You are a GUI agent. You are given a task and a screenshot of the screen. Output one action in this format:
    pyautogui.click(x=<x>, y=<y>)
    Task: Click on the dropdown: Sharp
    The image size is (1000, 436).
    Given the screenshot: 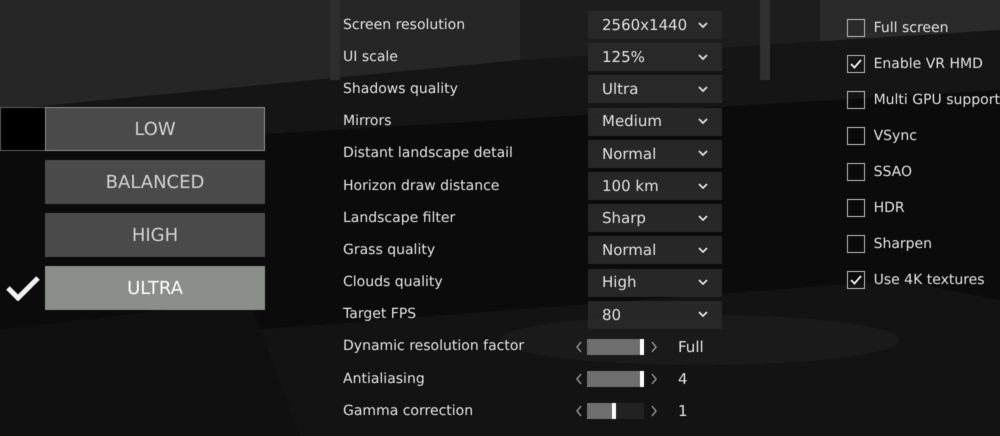 What is the action you would take?
    pyautogui.click(x=655, y=218)
    